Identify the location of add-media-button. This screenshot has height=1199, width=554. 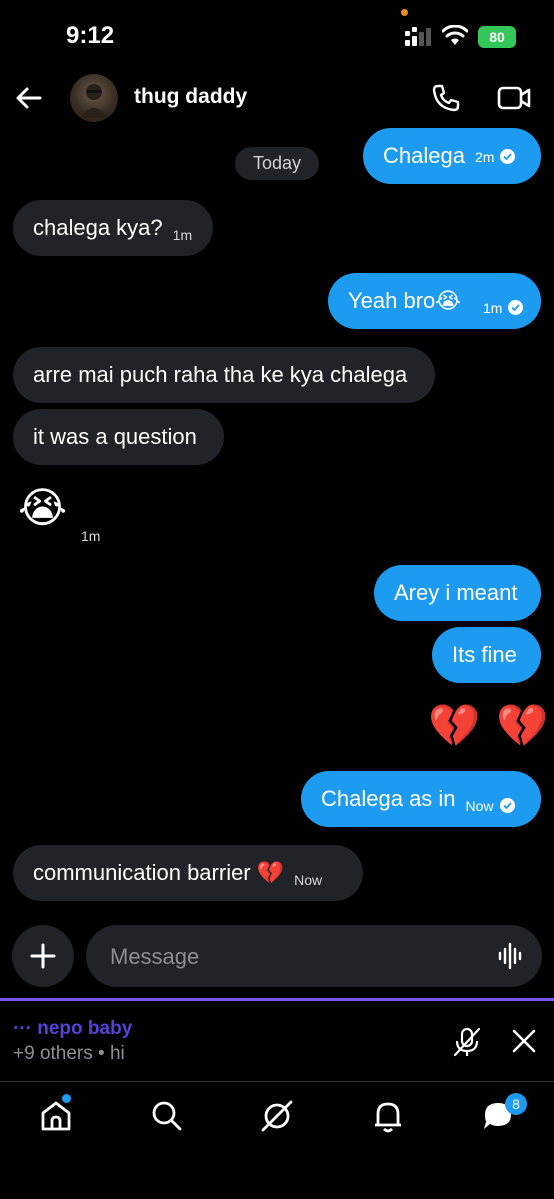
(43, 956).